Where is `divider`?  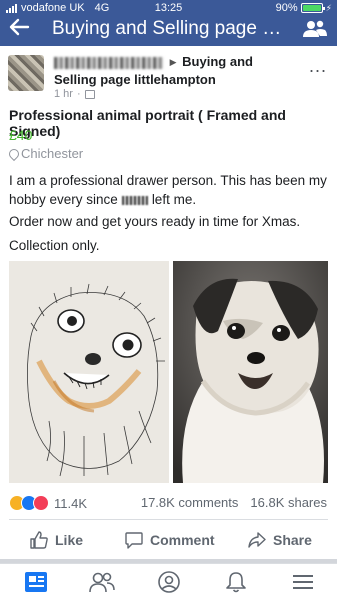 divider is located at coordinates (168, 519).